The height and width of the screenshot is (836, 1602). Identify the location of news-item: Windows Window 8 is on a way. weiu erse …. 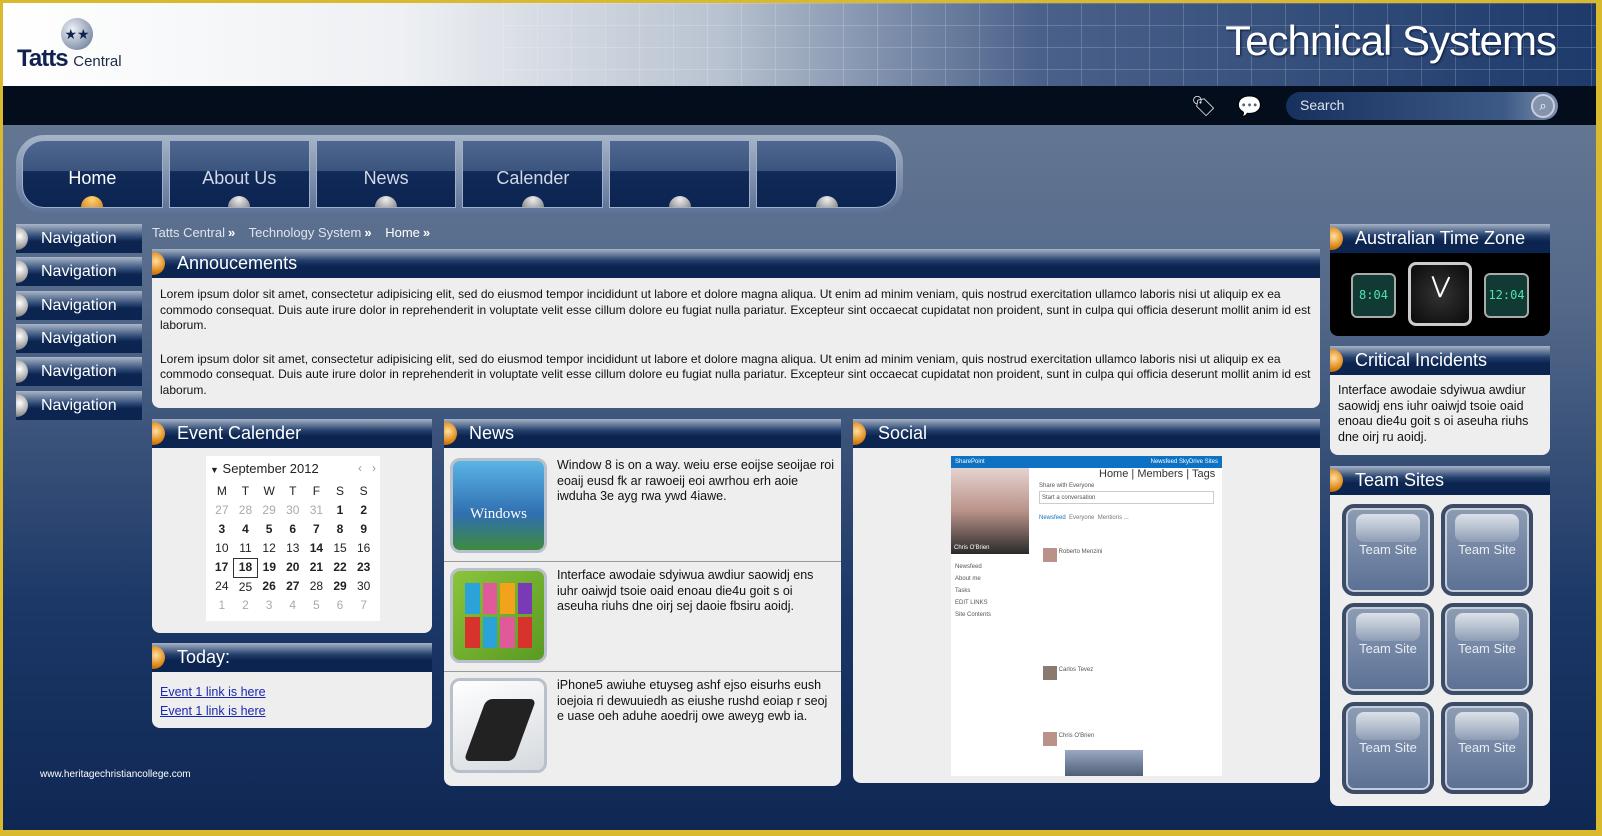
(642, 507).